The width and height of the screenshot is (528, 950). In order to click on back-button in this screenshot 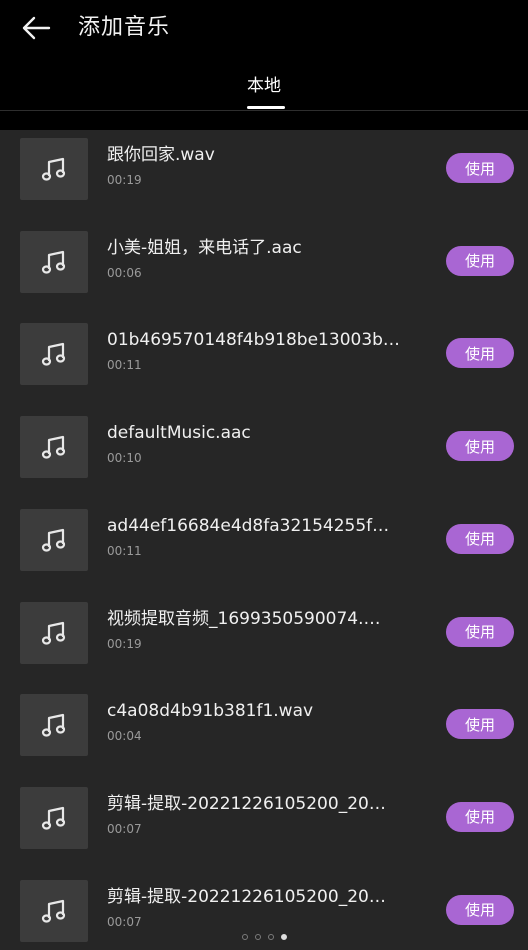, I will do `click(36, 28)`.